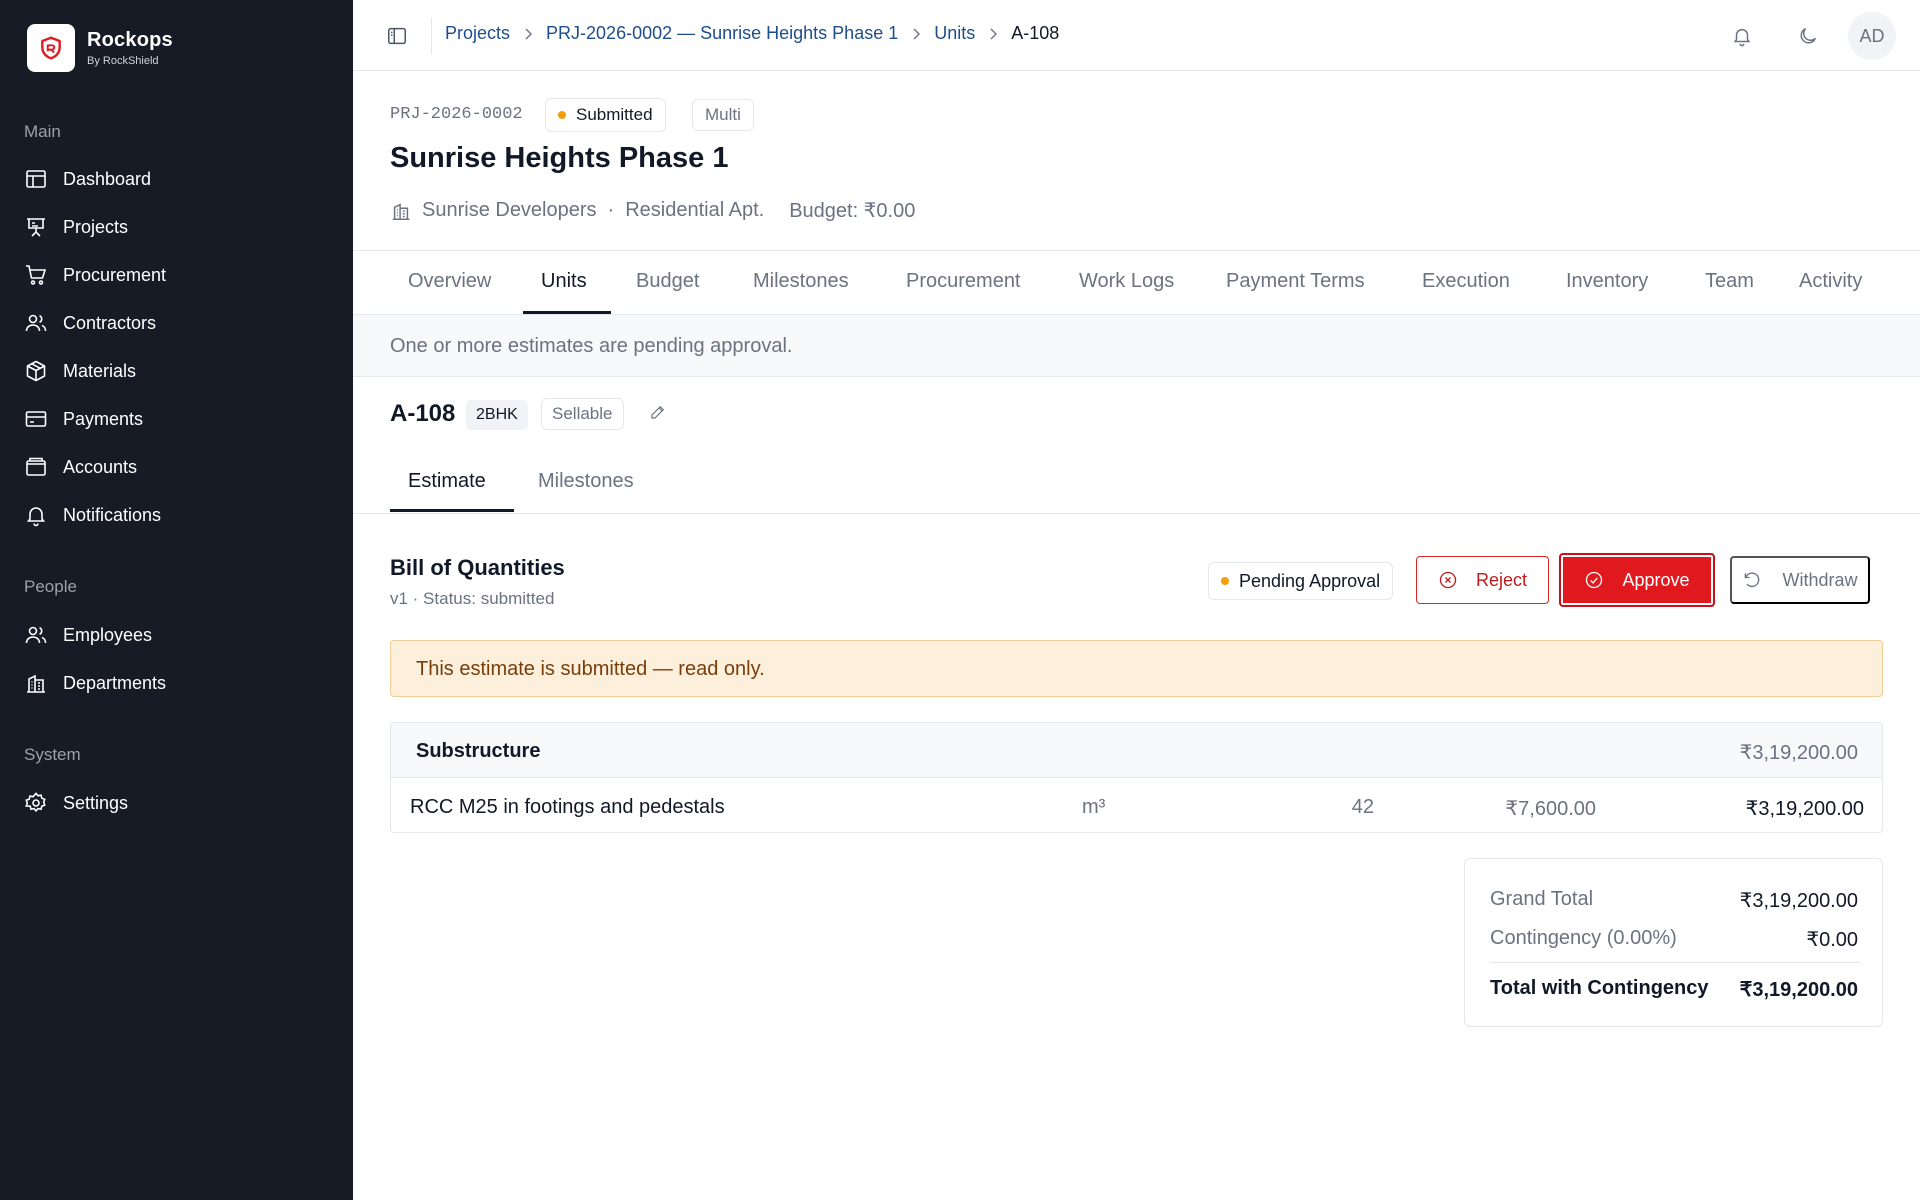 The width and height of the screenshot is (1920, 1200). I want to click on sidebar-item-procurement: Procurement, so click(95, 275).